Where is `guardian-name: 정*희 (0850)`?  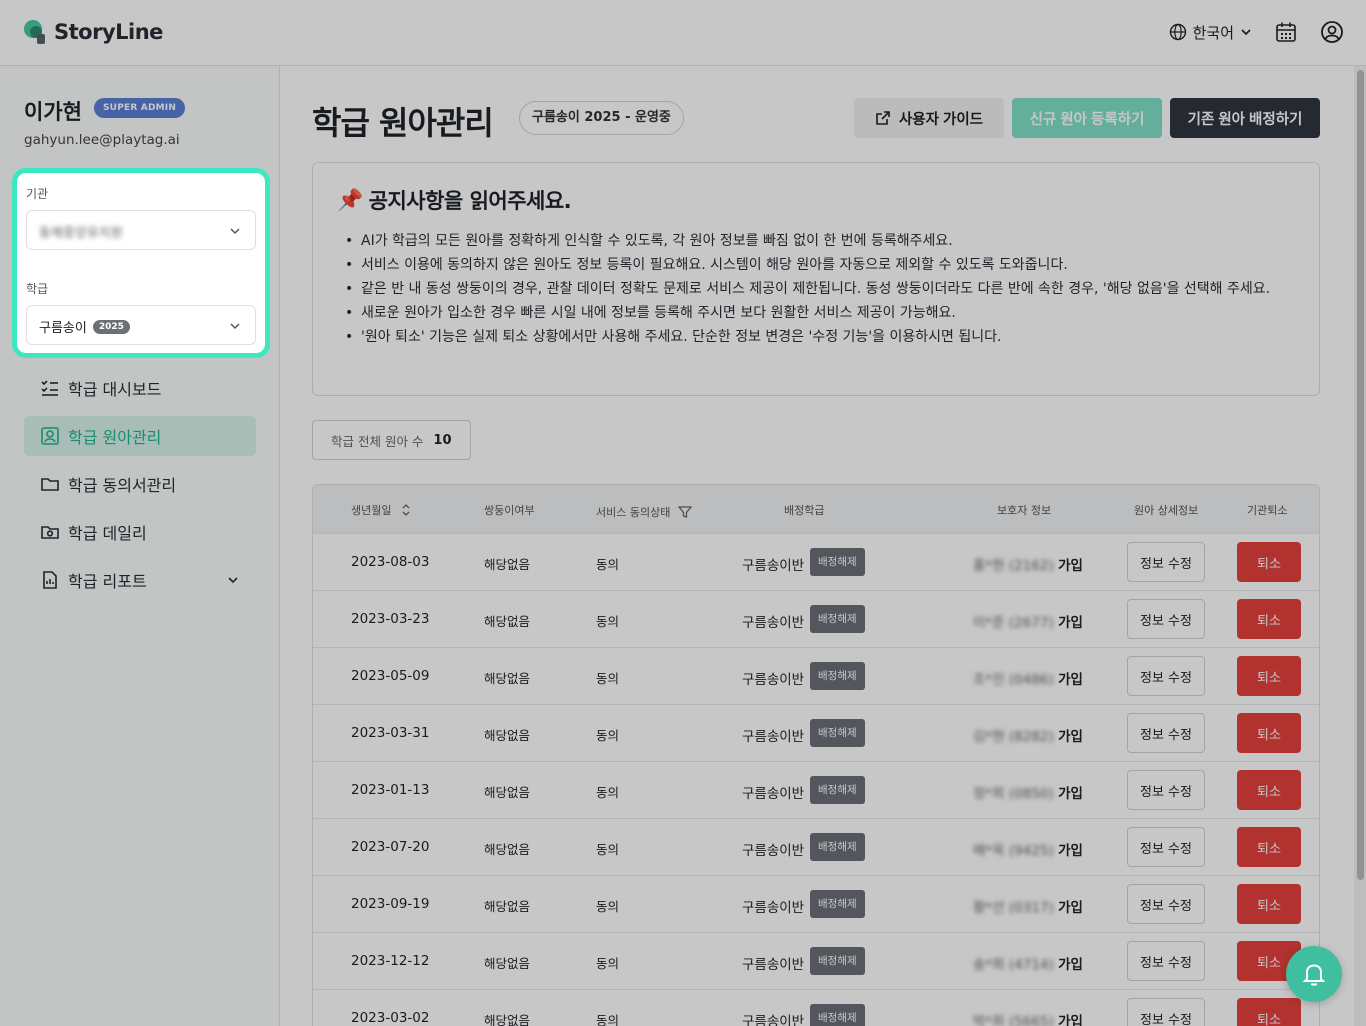 guardian-name: 정*희 (0850) is located at coordinates (1013, 794).